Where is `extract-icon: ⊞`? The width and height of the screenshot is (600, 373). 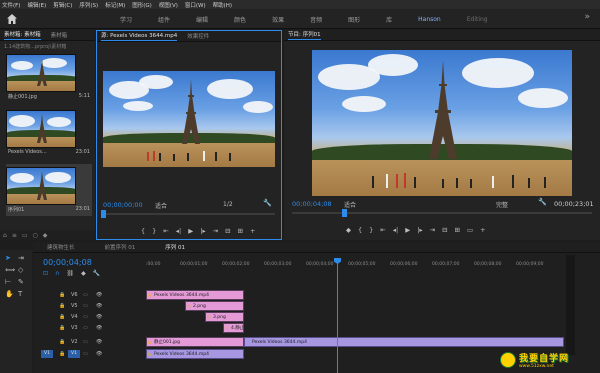
extract-icon: ⊞ is located at coordinates (457, 230).